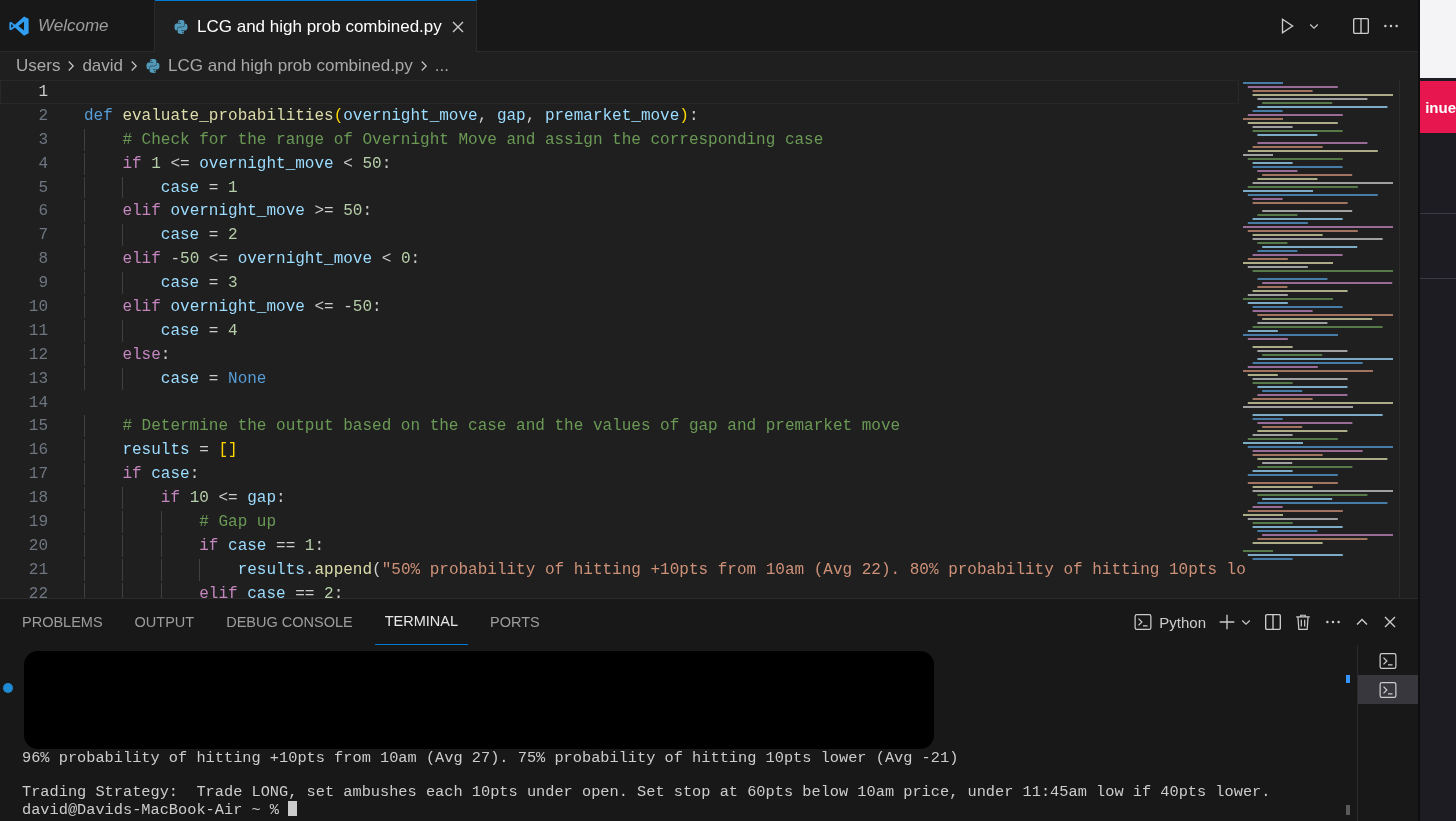 The height and width of the screenshot is (821, 1456). What do you see at coordinates (1438, 107) in the screenshot?
I see `continue-button: inue` at bounding box center [1438, 107].